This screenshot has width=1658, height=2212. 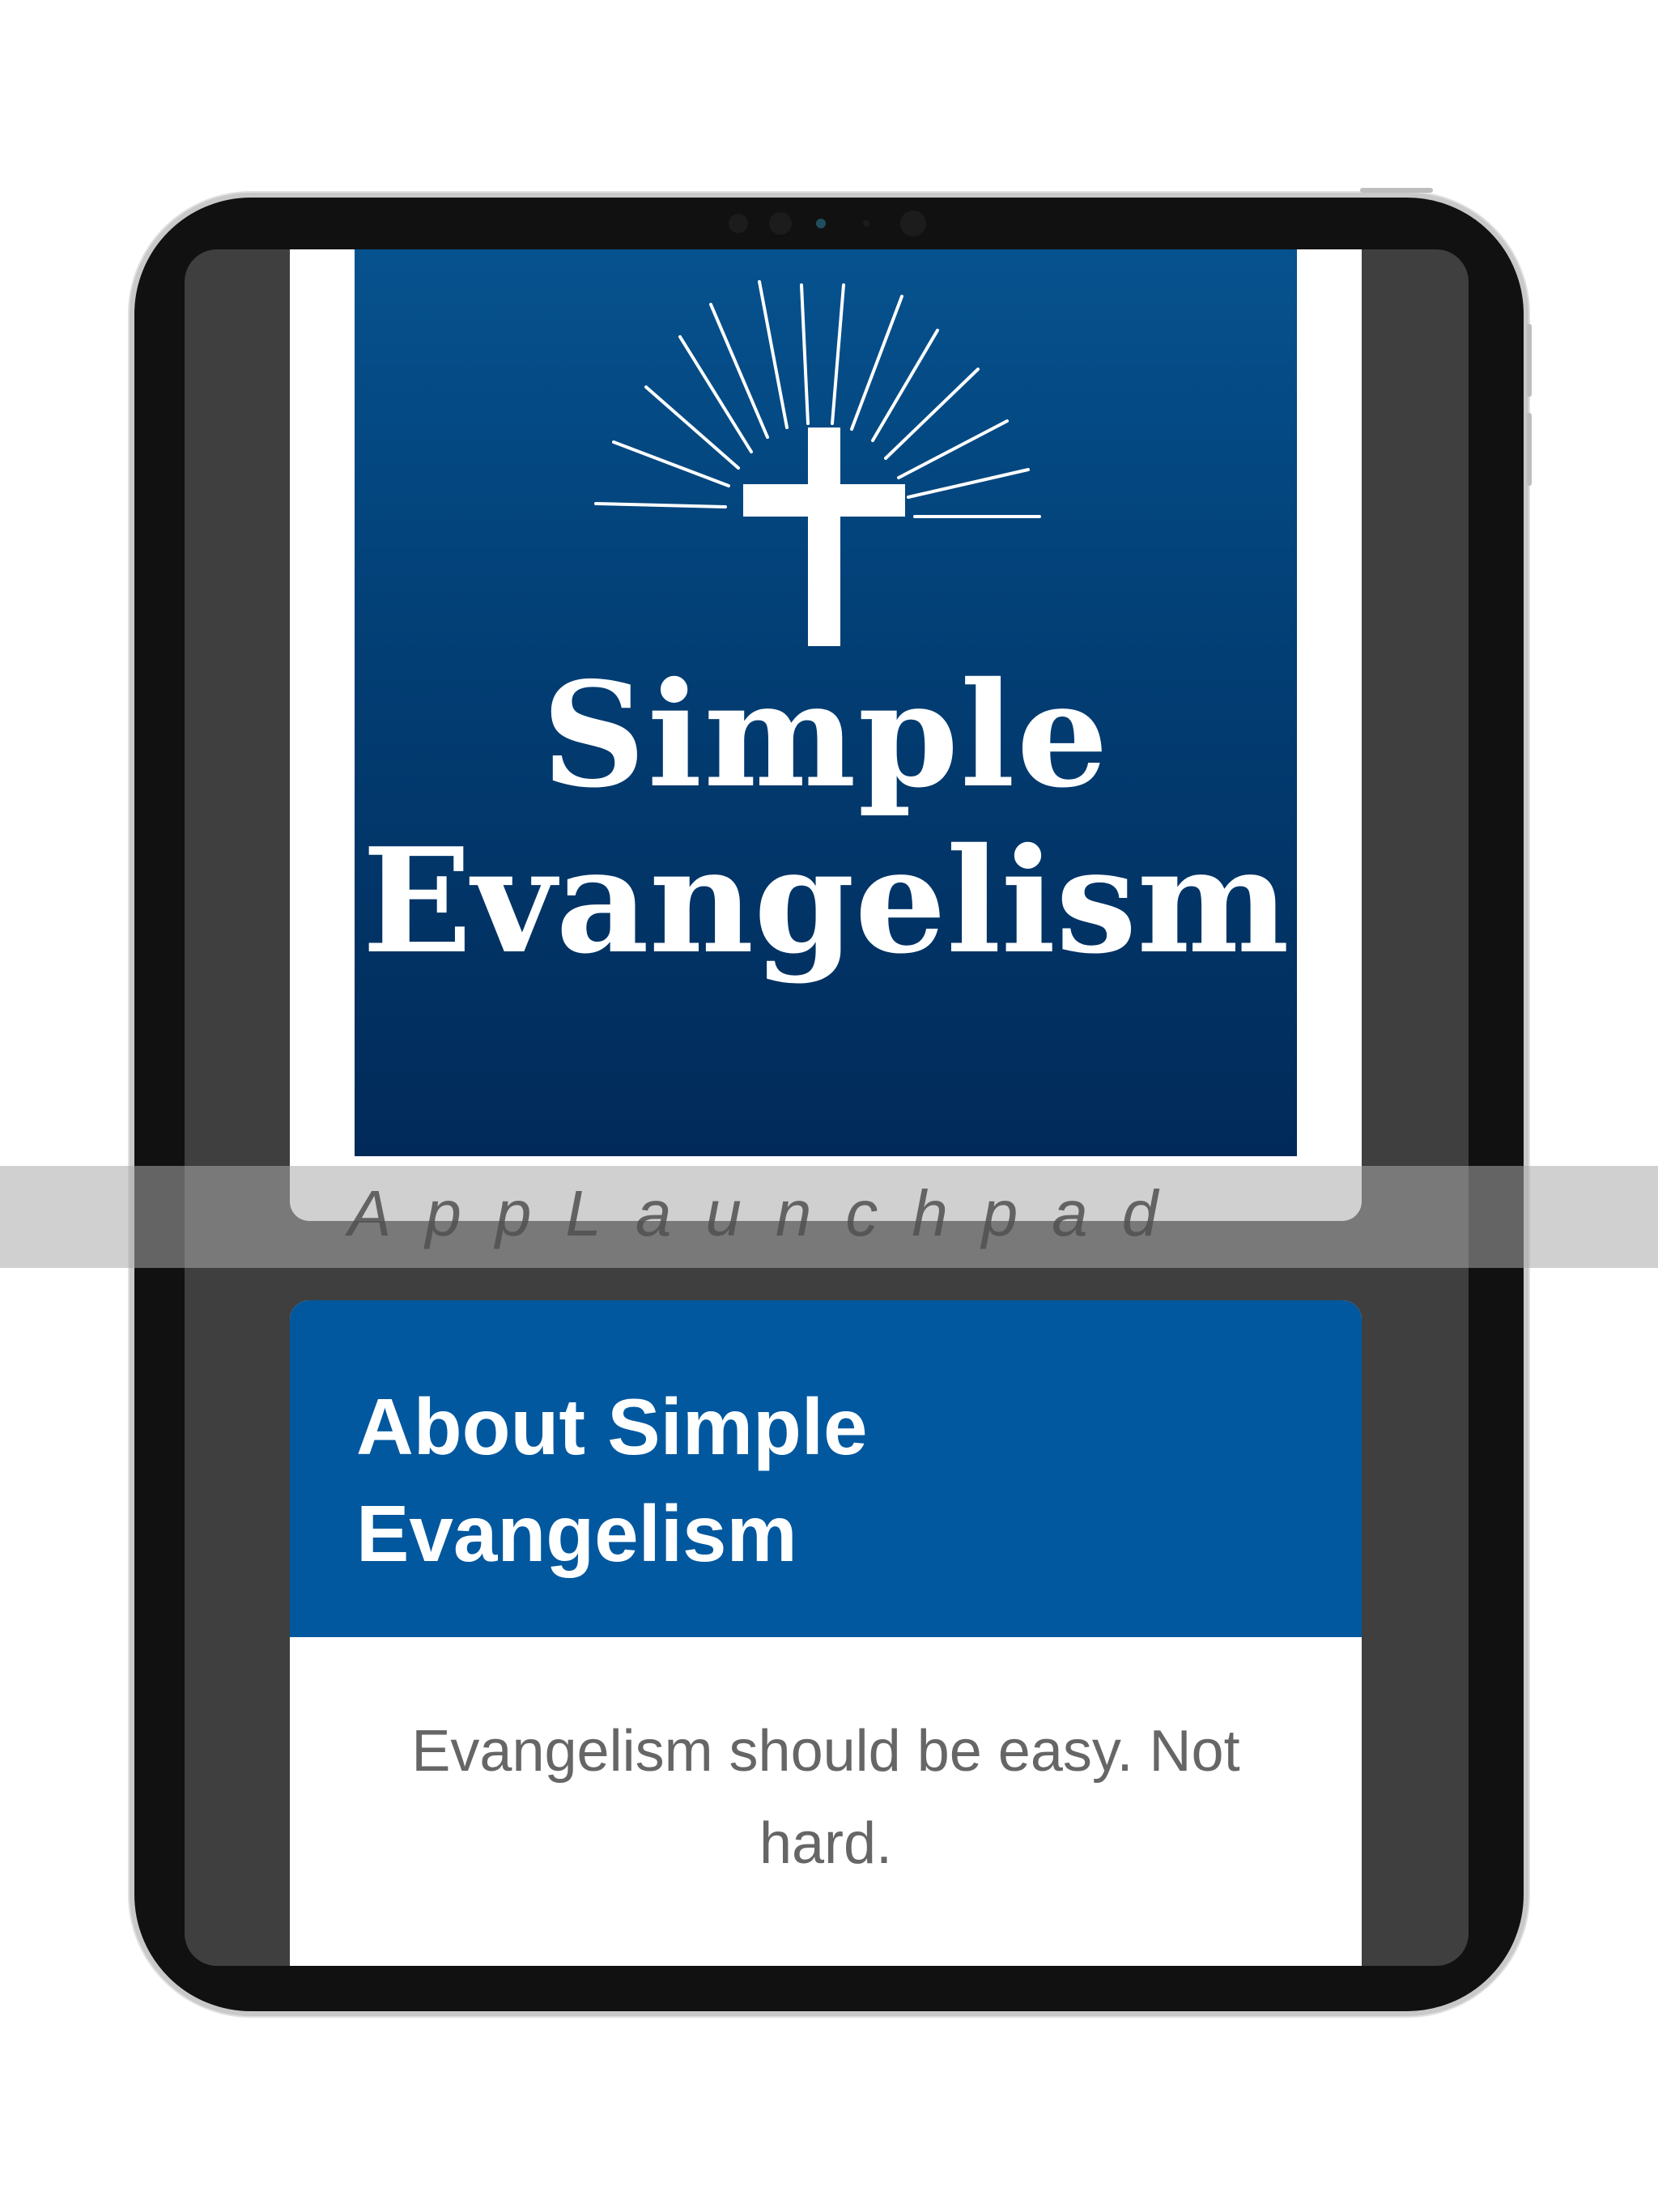 I want to click on hero-title-line2: Evangelism, so click(x=826, y=901).